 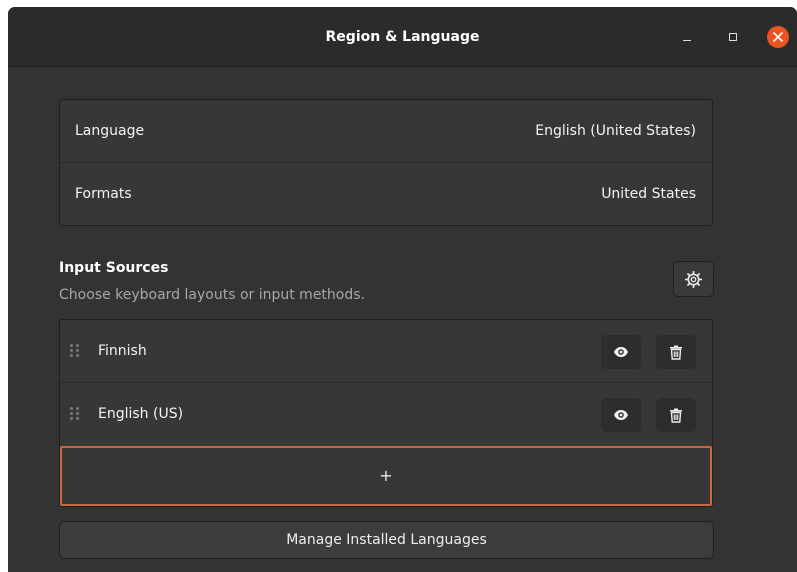 I want to click on language-row: Language English (United States), so click(x=386, y=131).